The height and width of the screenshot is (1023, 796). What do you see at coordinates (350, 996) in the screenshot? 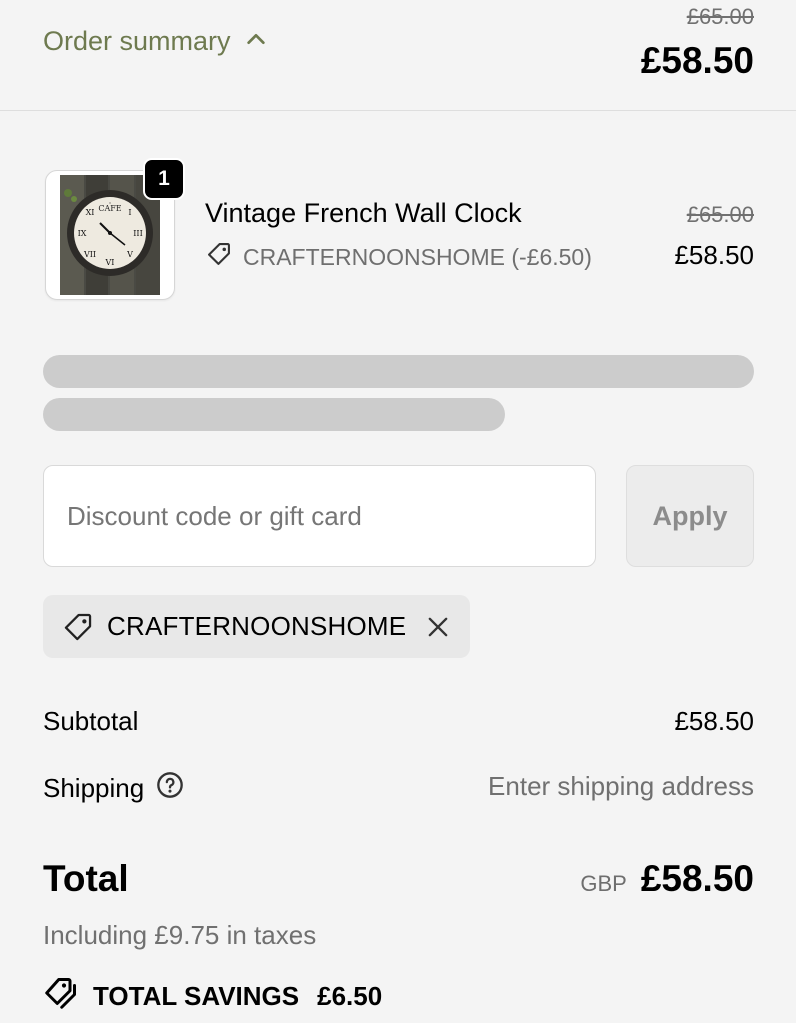
I see `total-savings-amount: £6.50` at bounding box center [350, 996].